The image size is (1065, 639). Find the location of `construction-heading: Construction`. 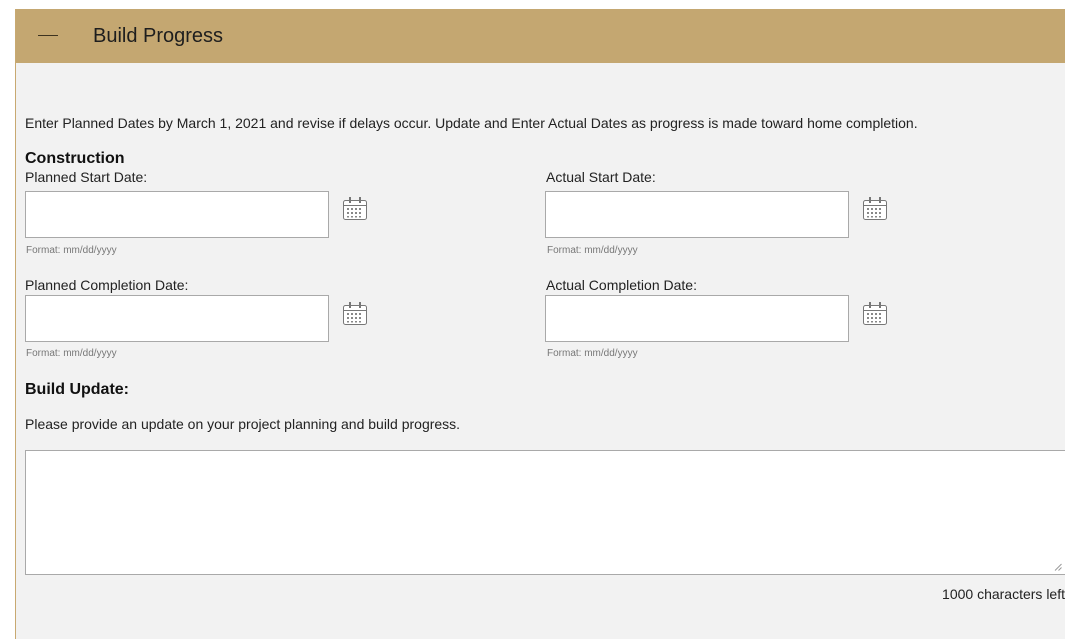

construction-heading: Construction is located at coordinates (75, 158).